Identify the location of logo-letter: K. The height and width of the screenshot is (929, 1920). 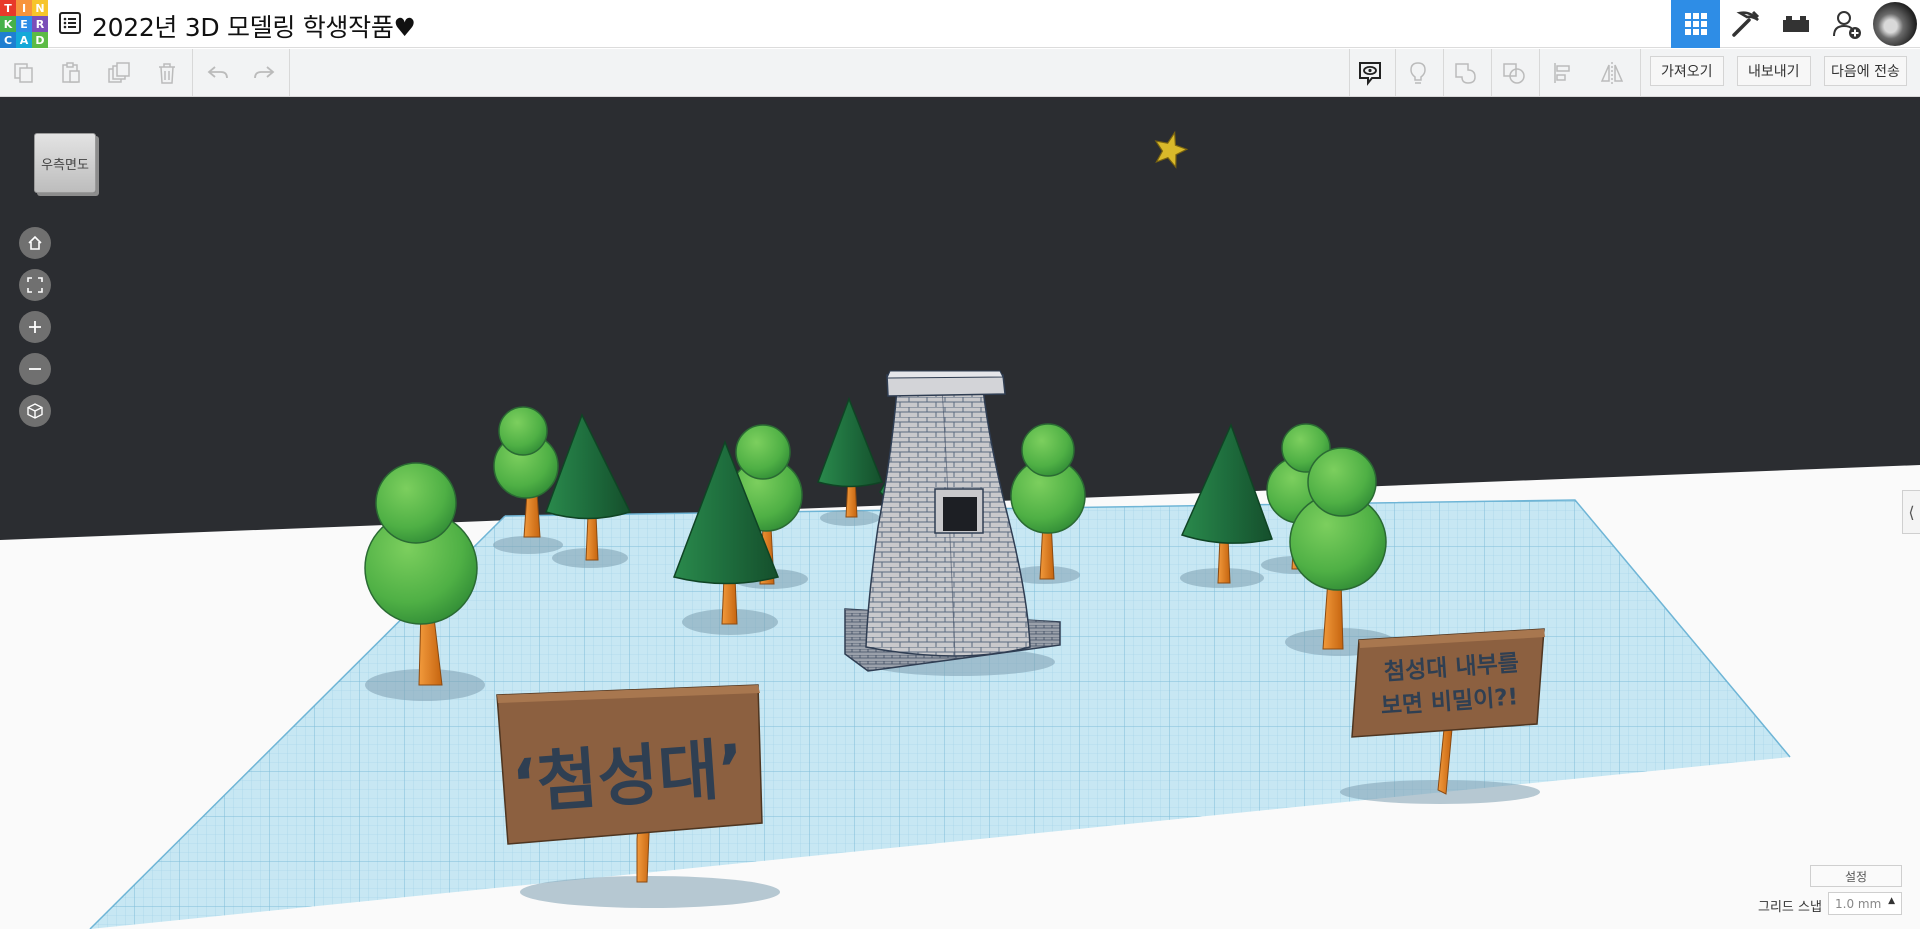
(8, 24).